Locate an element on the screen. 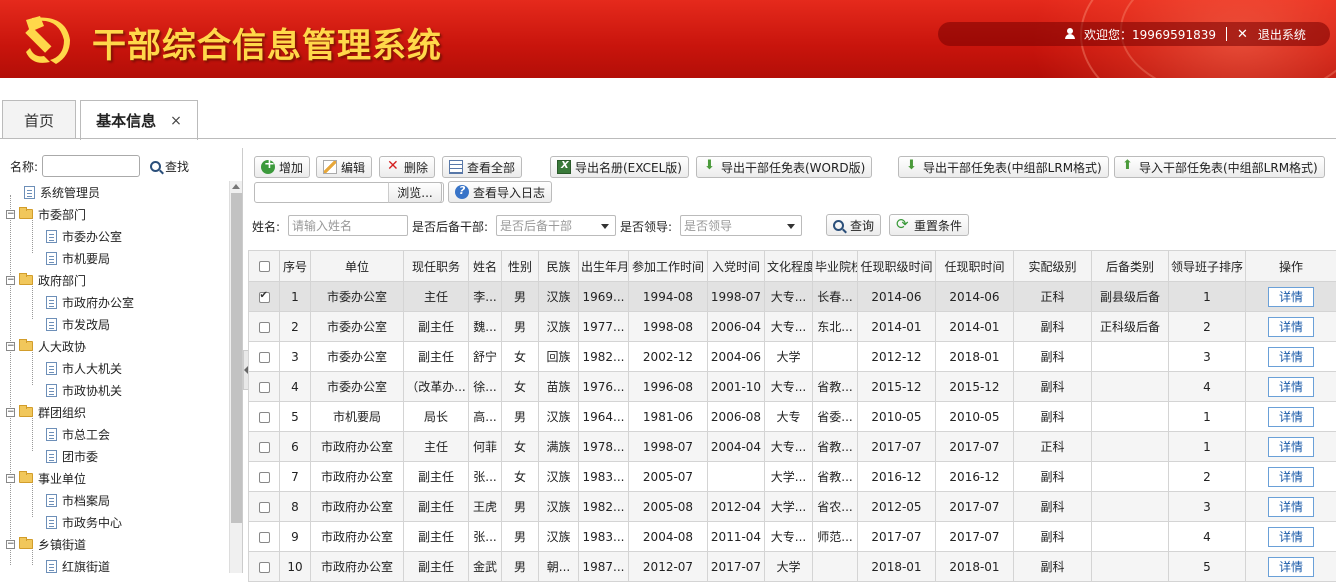  reserve-filter-select: 是否后备干部 is located at coordinates (556, 225).